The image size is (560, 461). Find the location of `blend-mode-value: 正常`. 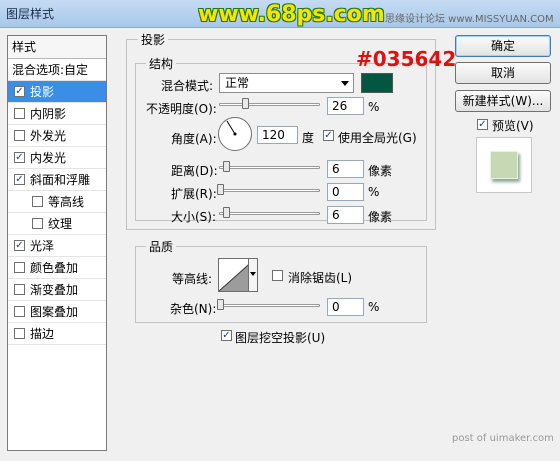

blend-mode-value: 正常 is located at coordinates (237, 83).